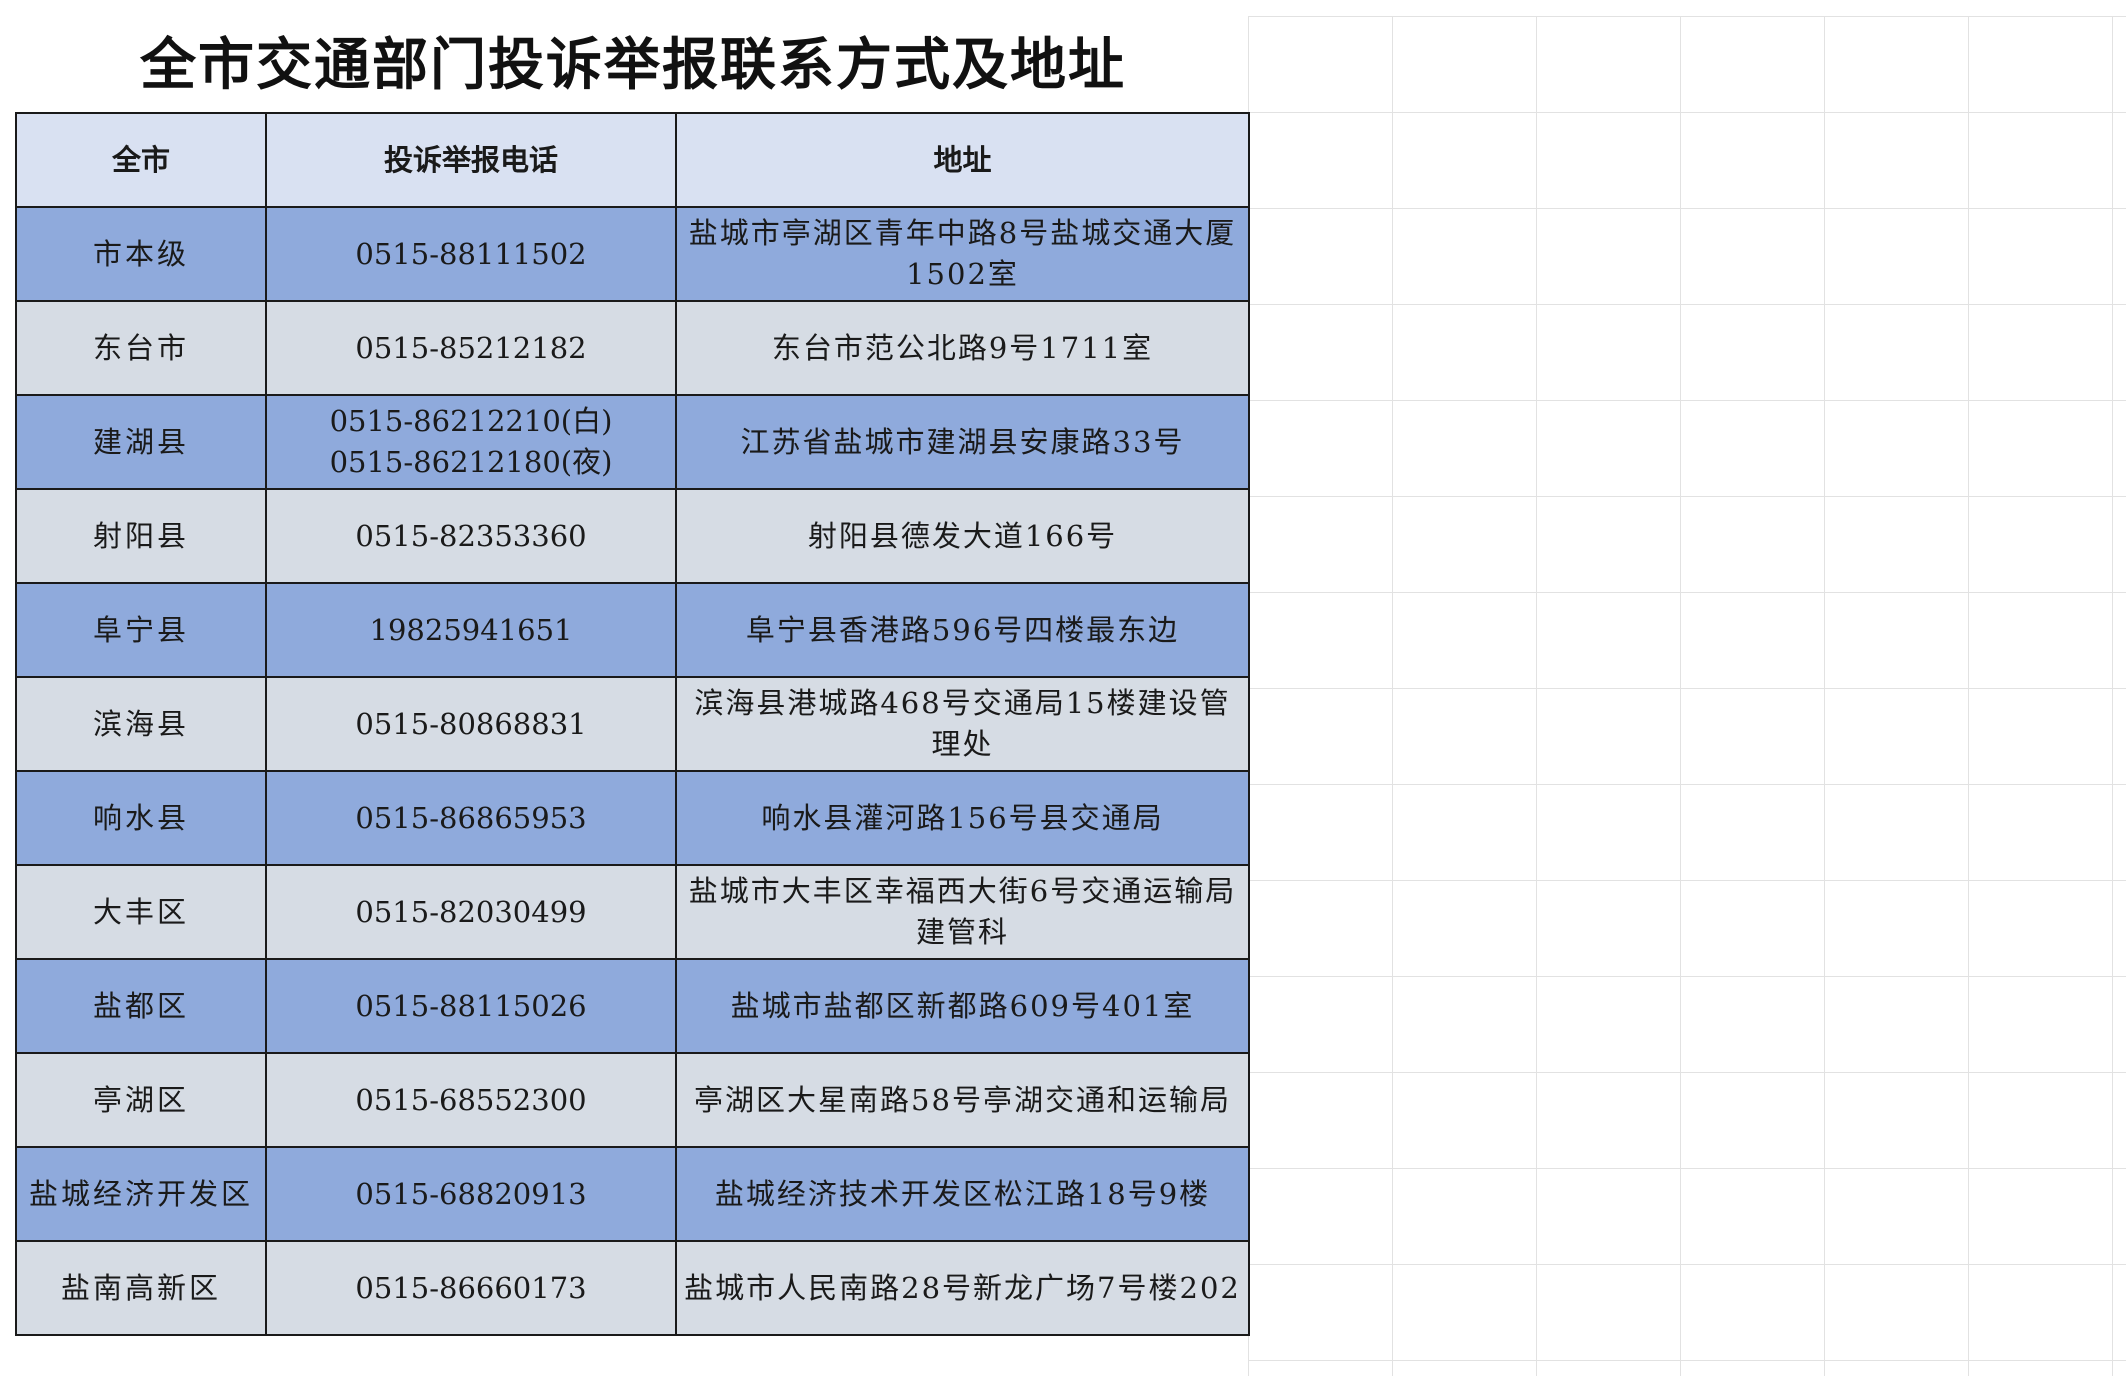 Image resolution: width=2126 pixels, height=1376 pixels. Describe the element at coordinates (471, 442) in the screenshot. I see `phone-cell: 0515-86212210(白) 0515-86212180(夜)` at that location.